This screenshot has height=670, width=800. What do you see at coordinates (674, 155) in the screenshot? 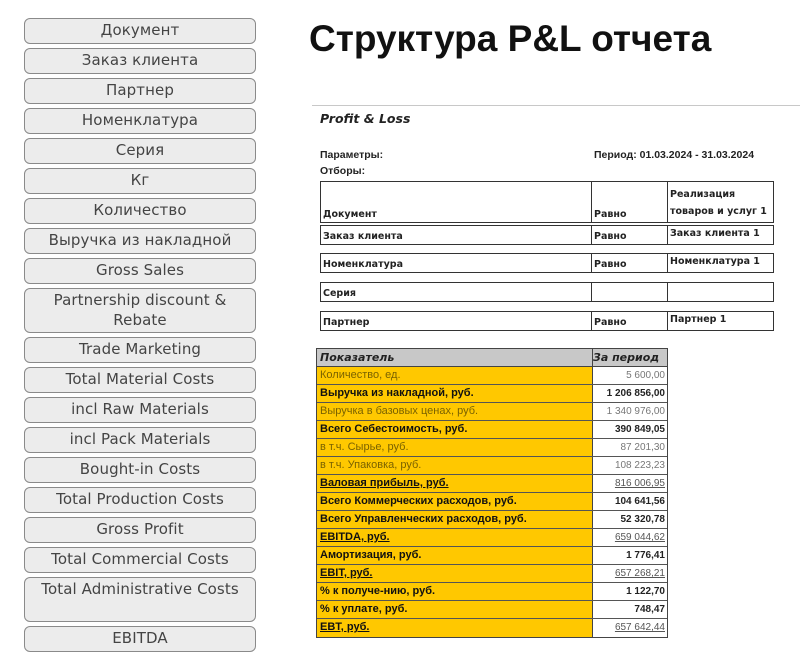
I see `period-label: Период: 01.03.2024 - 31.03.2024` at bounding box center [674, 155].